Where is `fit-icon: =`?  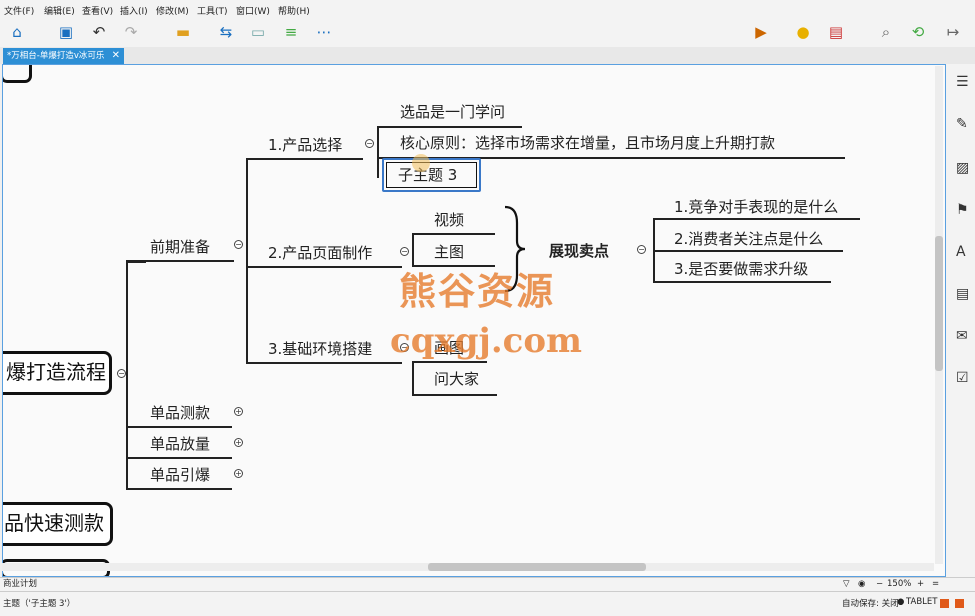 fit-icon: = is located at coordinates (935, 584).